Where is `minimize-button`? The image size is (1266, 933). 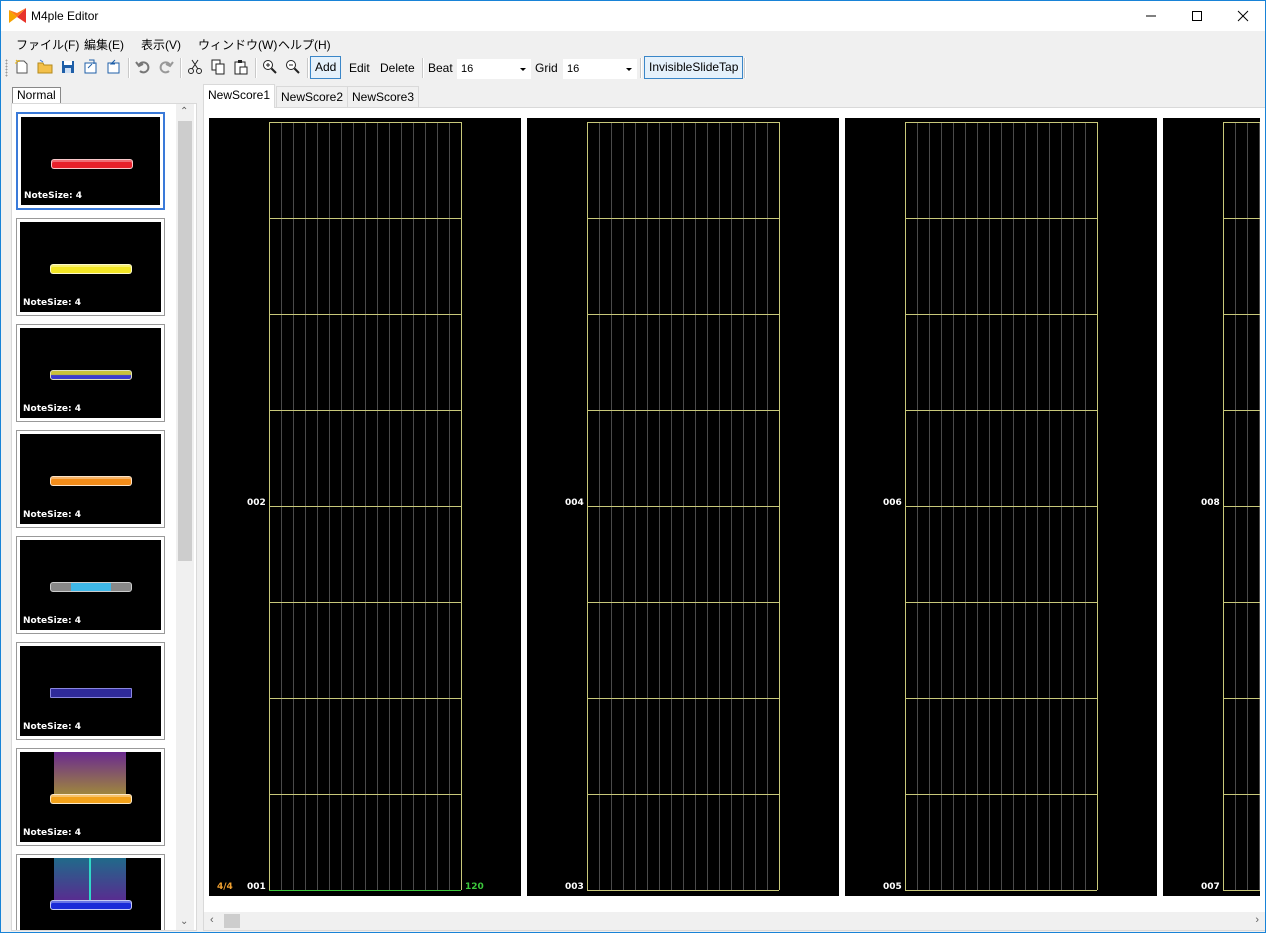 minimize-button is located at coordinates (1151, 16).